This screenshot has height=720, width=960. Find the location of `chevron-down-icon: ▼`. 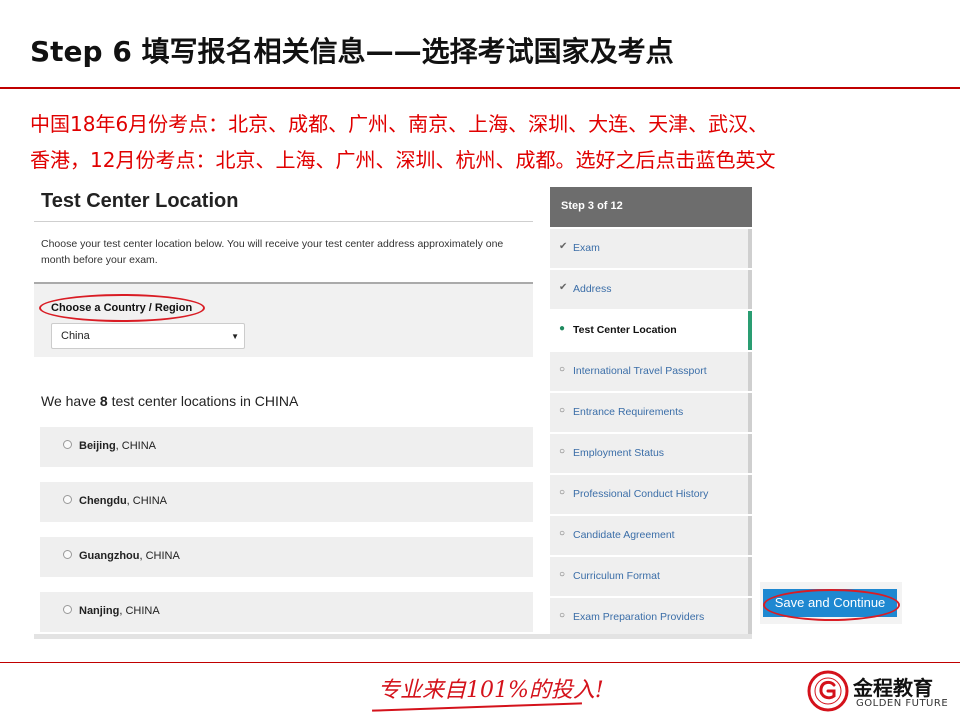

chevron-down-icon: ▼ is located at coordinates (235, 336).